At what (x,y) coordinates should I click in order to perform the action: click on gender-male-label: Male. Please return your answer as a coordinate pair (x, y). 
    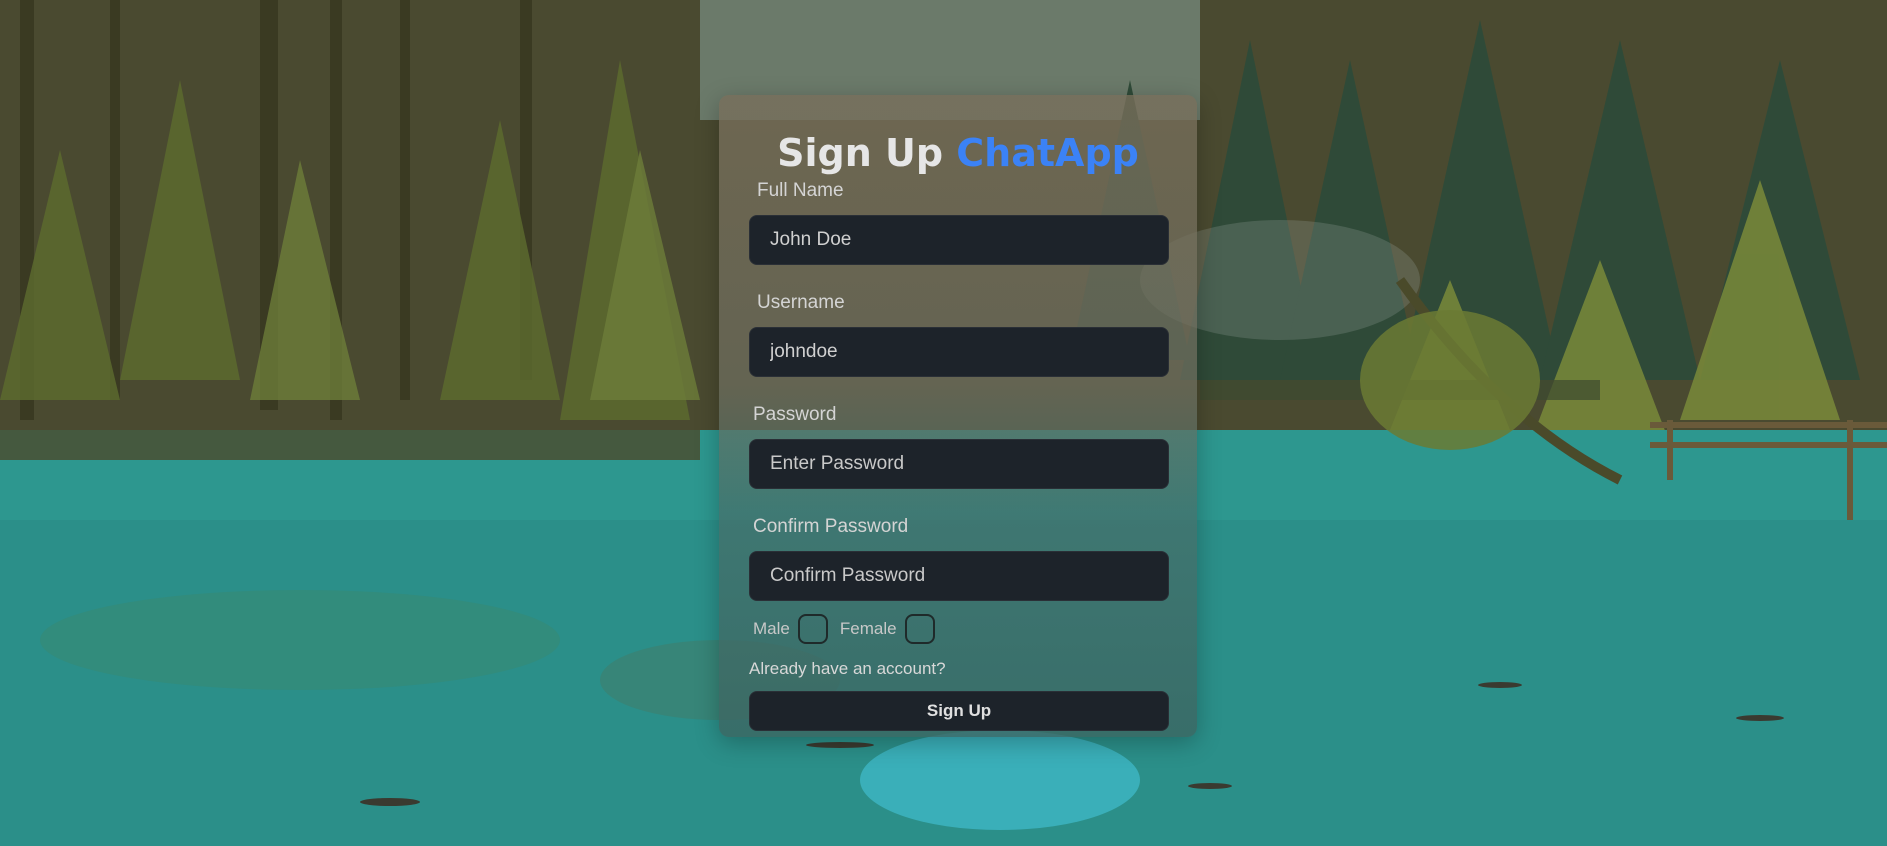
    Looking at the image, I should click on (771, 628).